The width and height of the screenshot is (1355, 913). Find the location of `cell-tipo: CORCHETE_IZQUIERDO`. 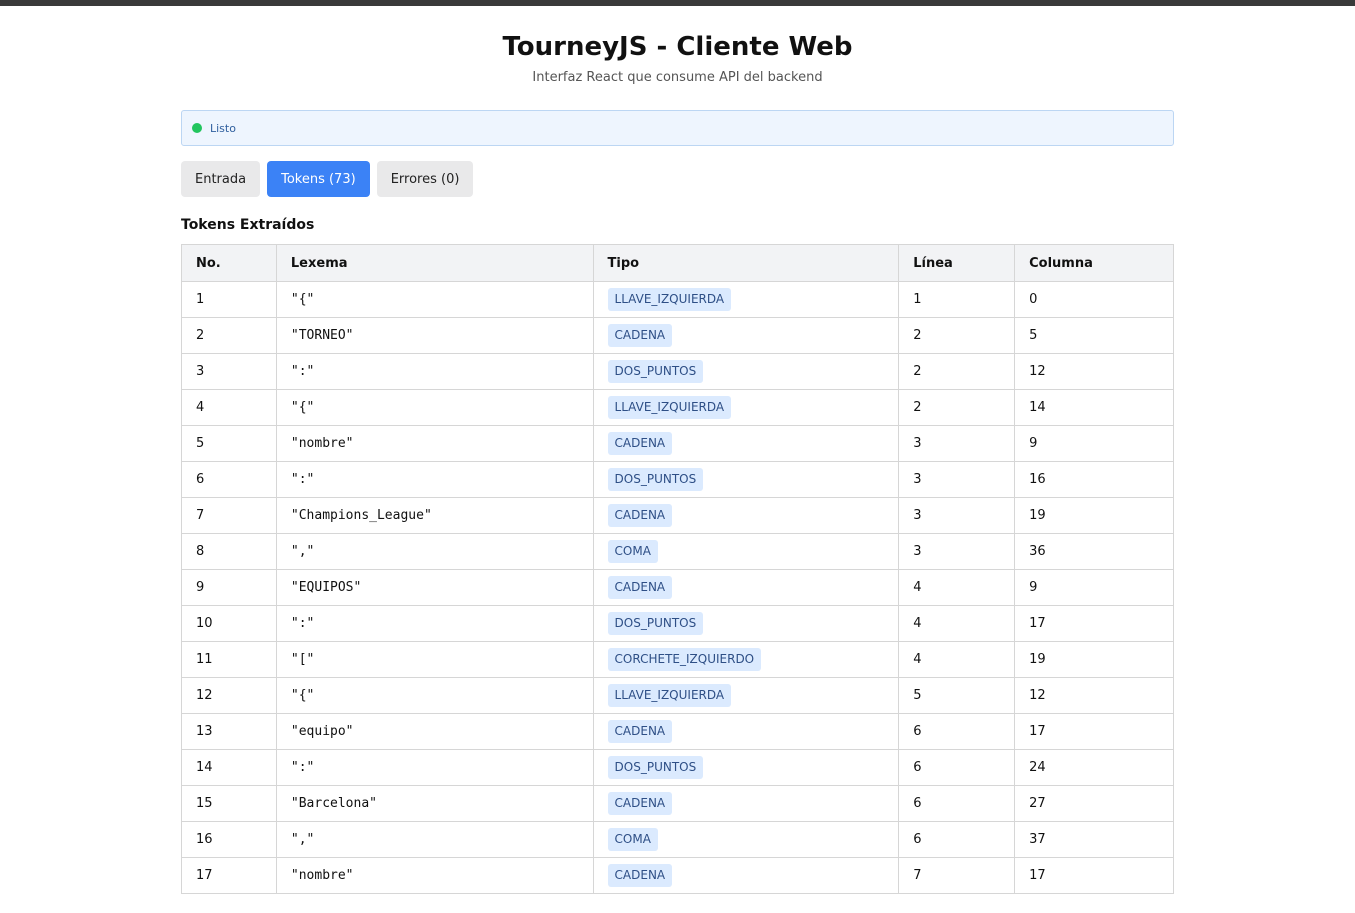

cell-tipo: CORCHETE_IZQUIERDO is located at coordinates (746, 659).